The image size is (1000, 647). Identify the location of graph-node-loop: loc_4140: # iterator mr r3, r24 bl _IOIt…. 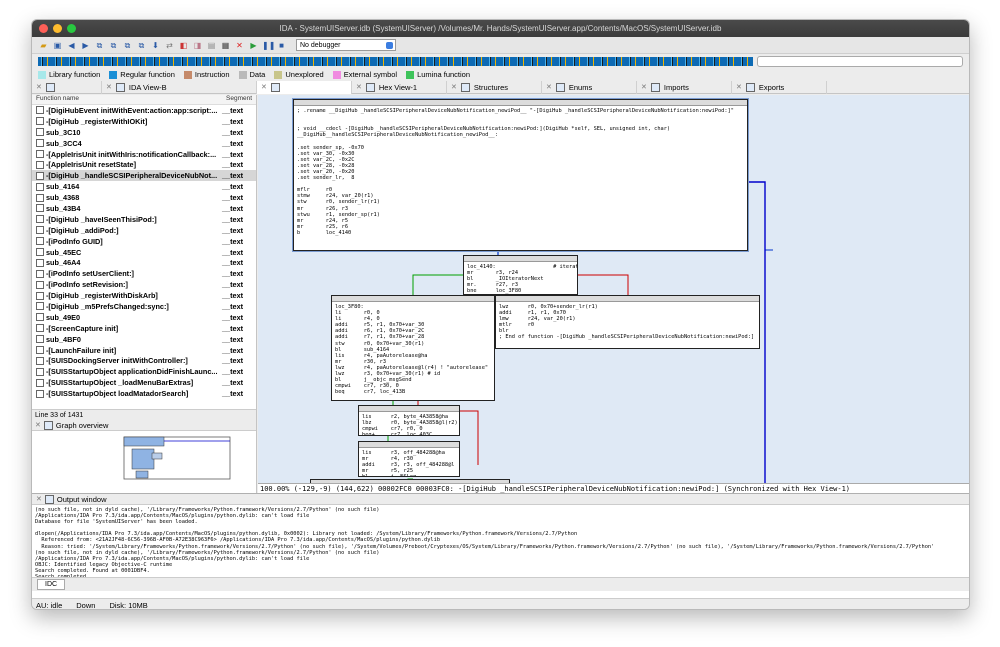
(520, 275).